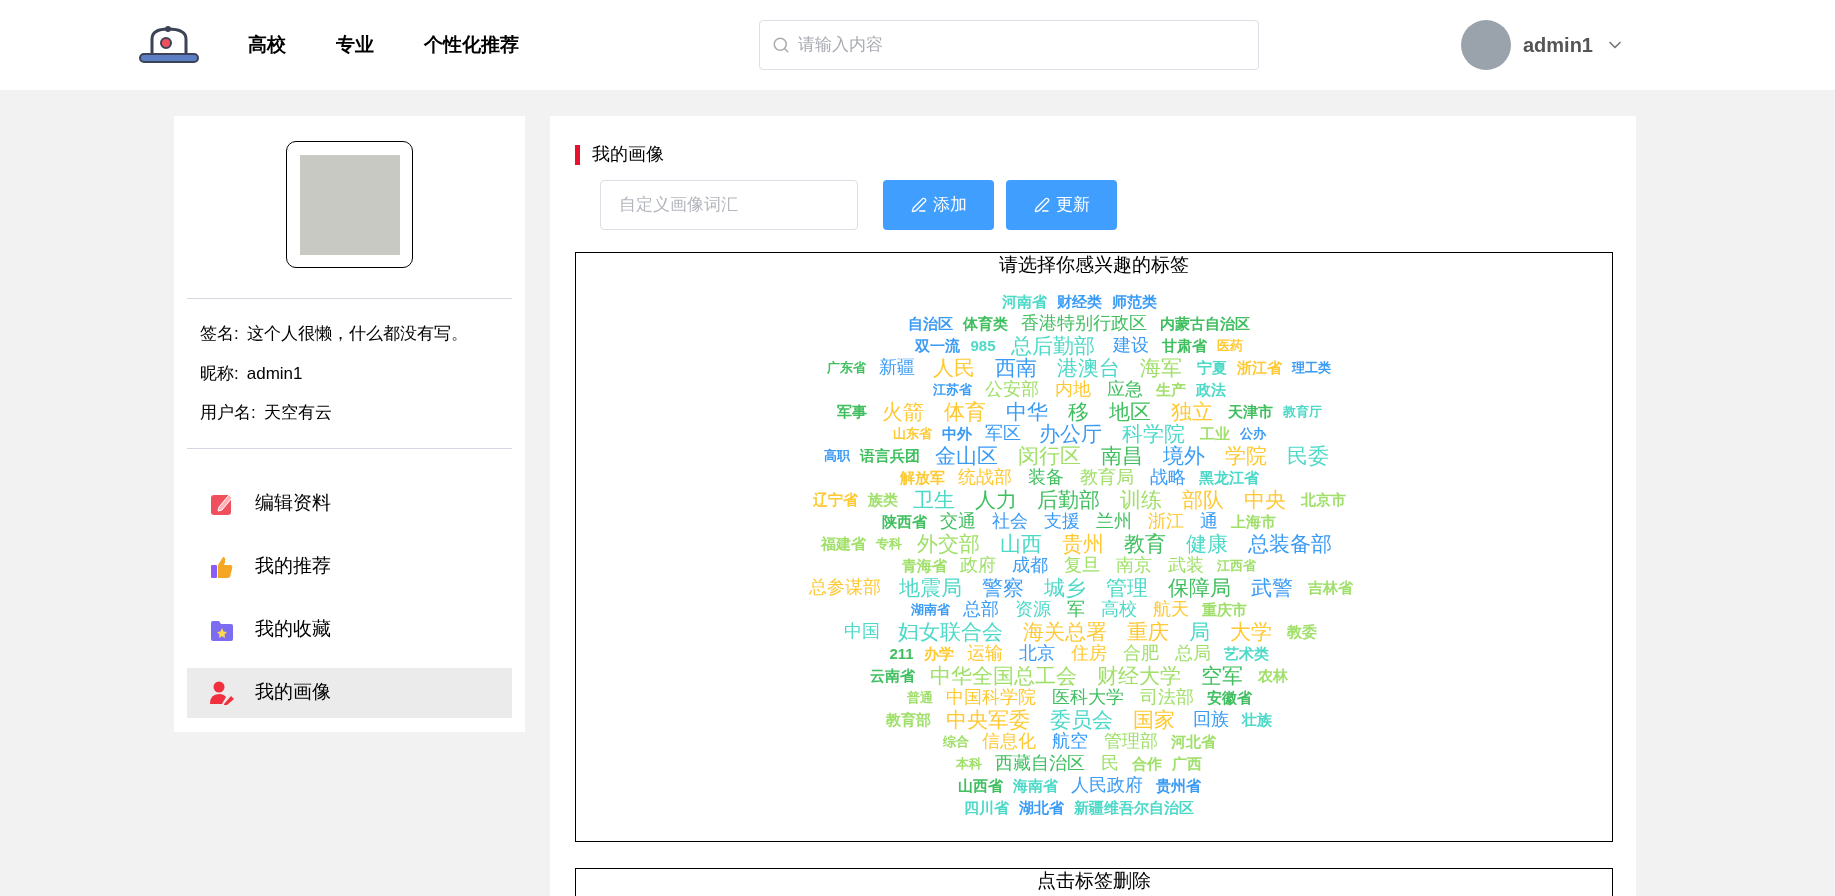 The width and height of the screenshot is (1835, 896). I want to click on tag-word: 建设, so click(1130, 345).